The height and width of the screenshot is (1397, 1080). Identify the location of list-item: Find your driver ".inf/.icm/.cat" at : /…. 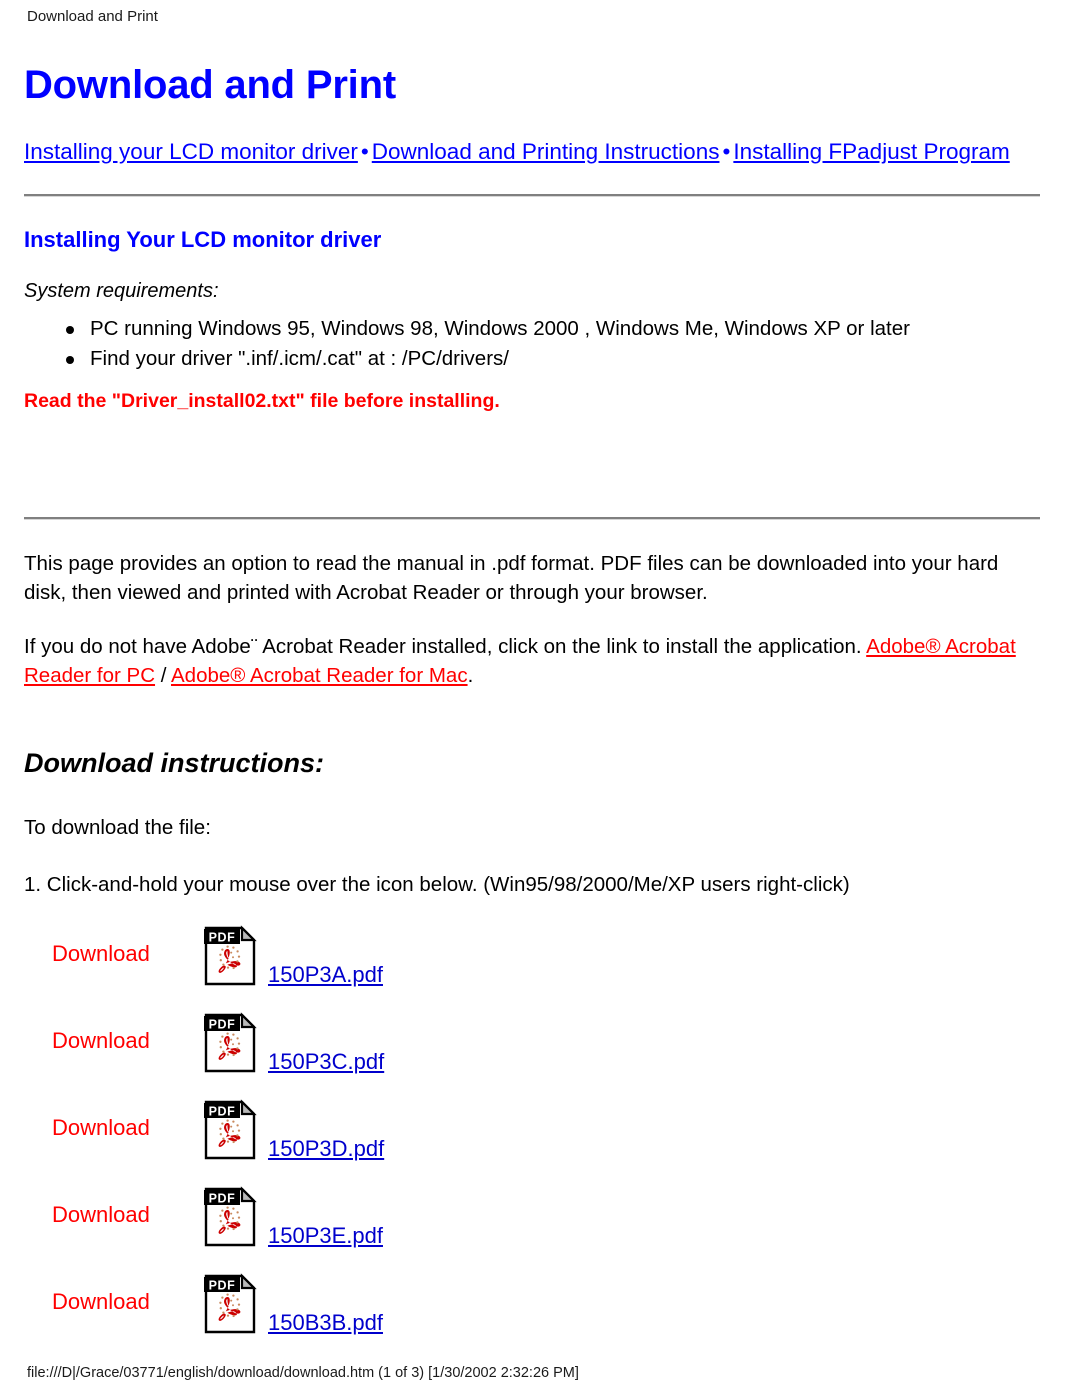
(554, 359).